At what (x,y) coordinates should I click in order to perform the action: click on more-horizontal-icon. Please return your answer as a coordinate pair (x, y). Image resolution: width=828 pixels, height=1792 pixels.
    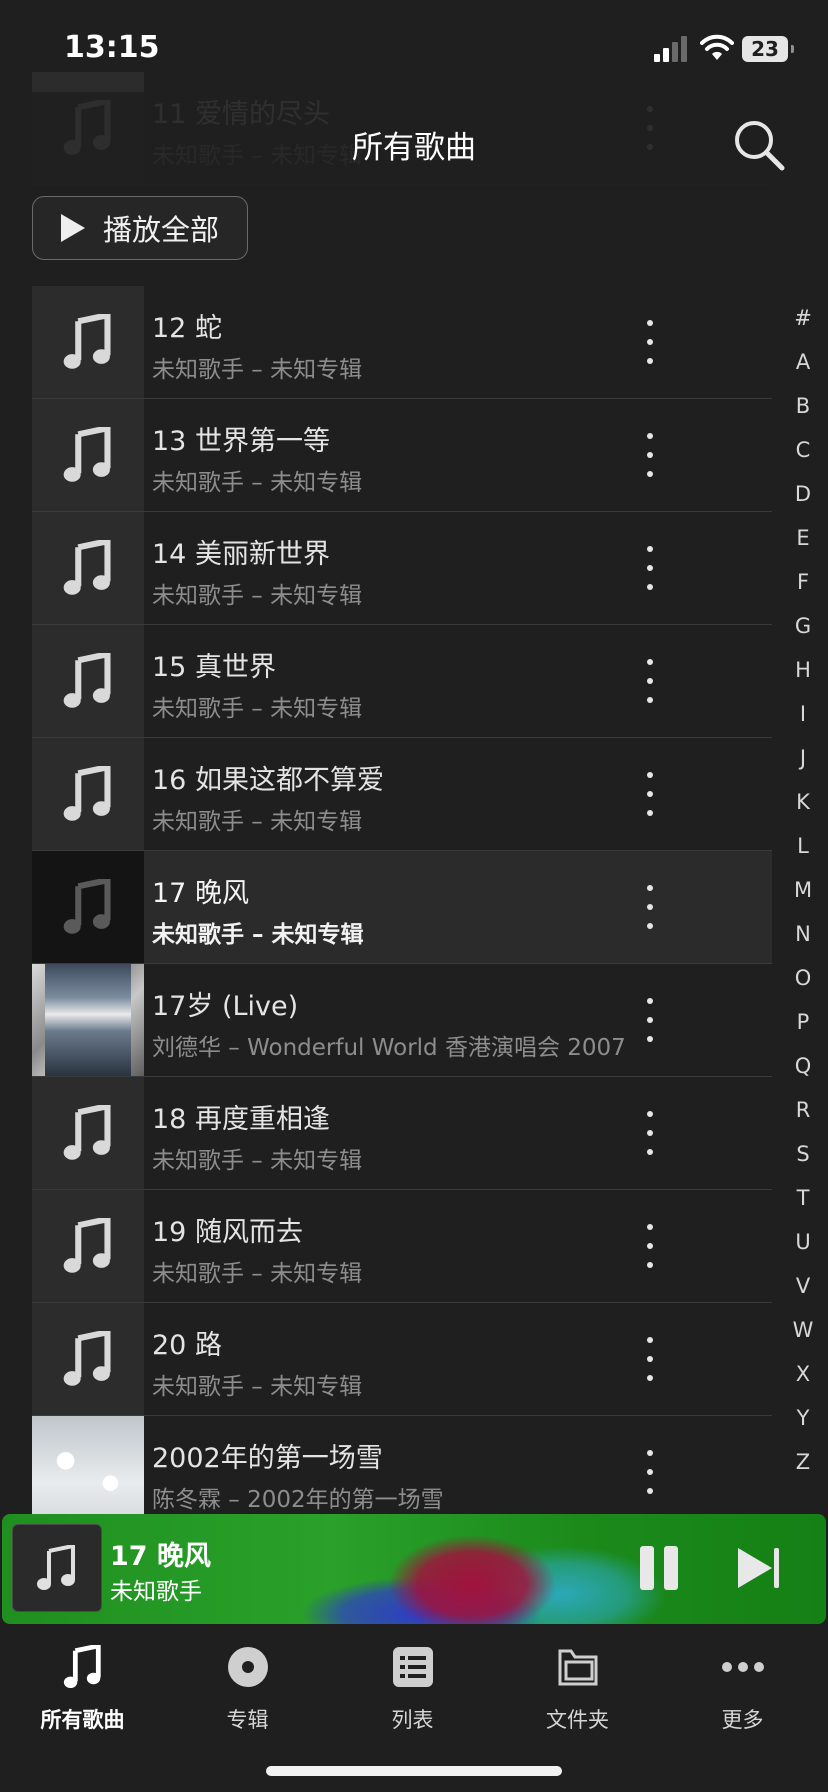
    Looking at the image, I should click on (742, 1667).